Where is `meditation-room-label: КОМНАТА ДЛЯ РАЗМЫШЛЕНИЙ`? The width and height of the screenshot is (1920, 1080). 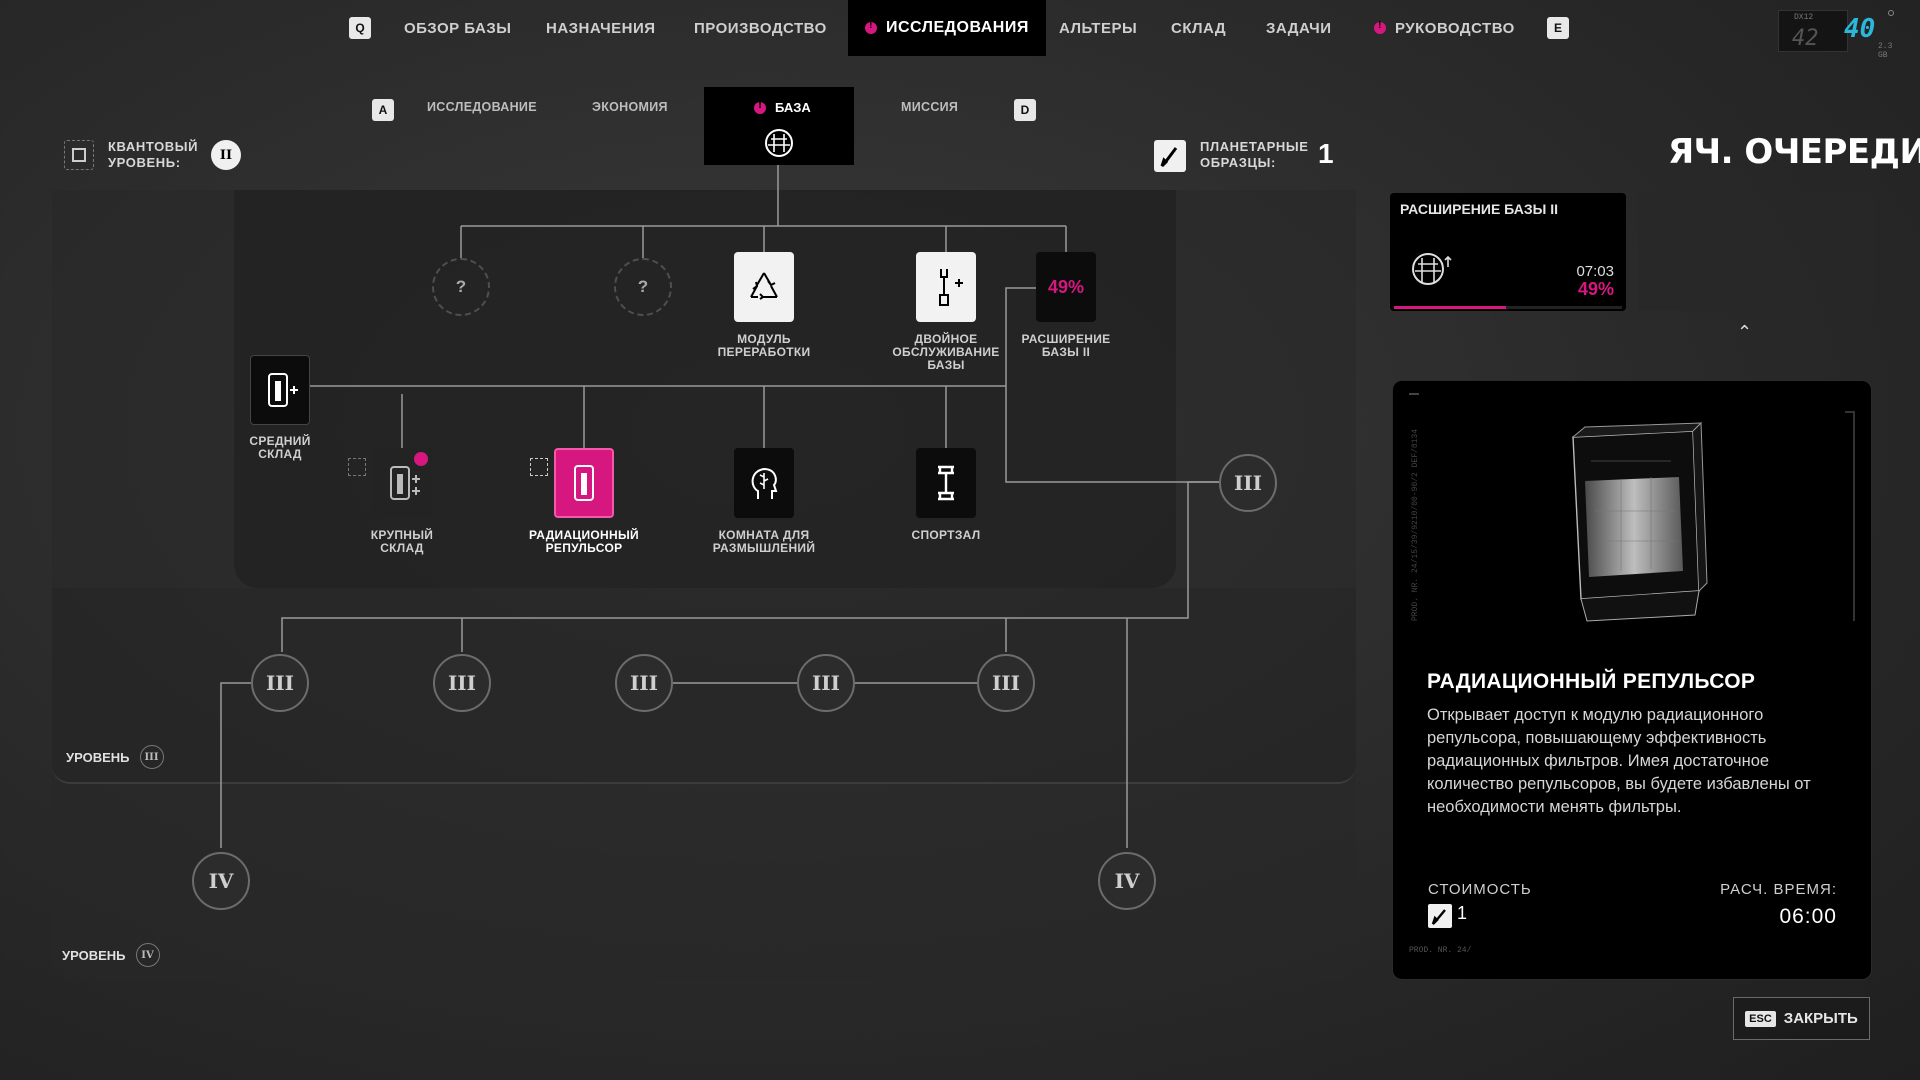 meditation-room-label: КОМНАТА ДЛЯ РАЗМЫШЛЕНИЙ is located at coordinates (764, 542).